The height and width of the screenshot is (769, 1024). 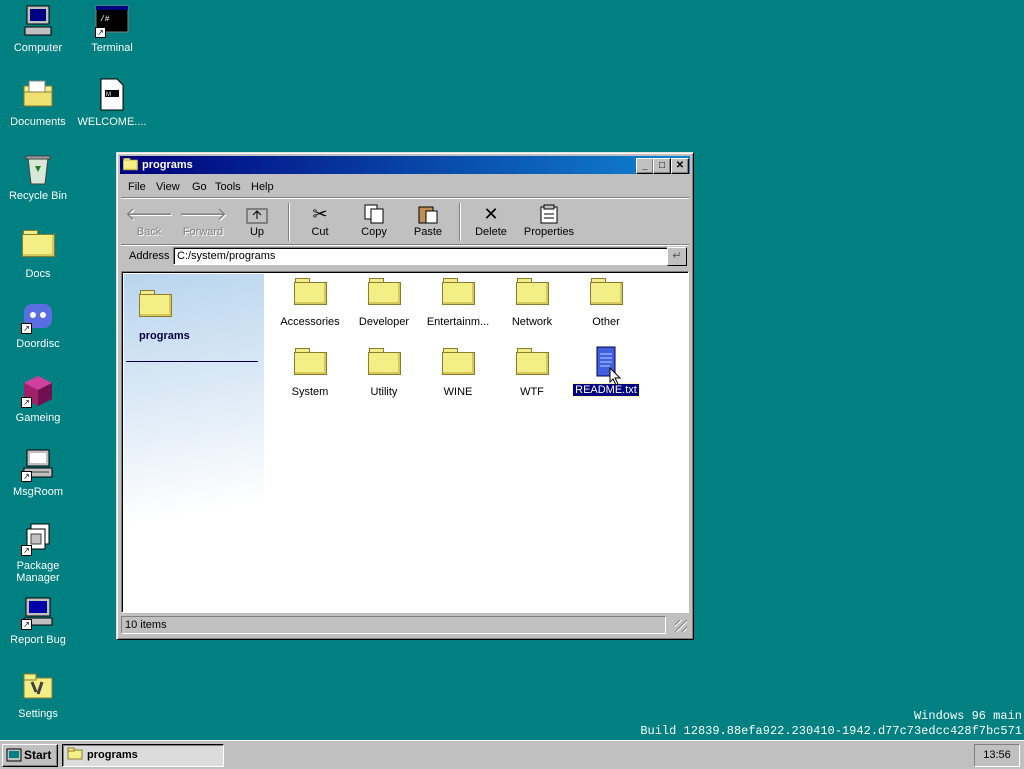 What do you see at coordinates (420, 256) in the screenshot?
I see `address-input: C:/system/programs` at bounding box center [420, 256].